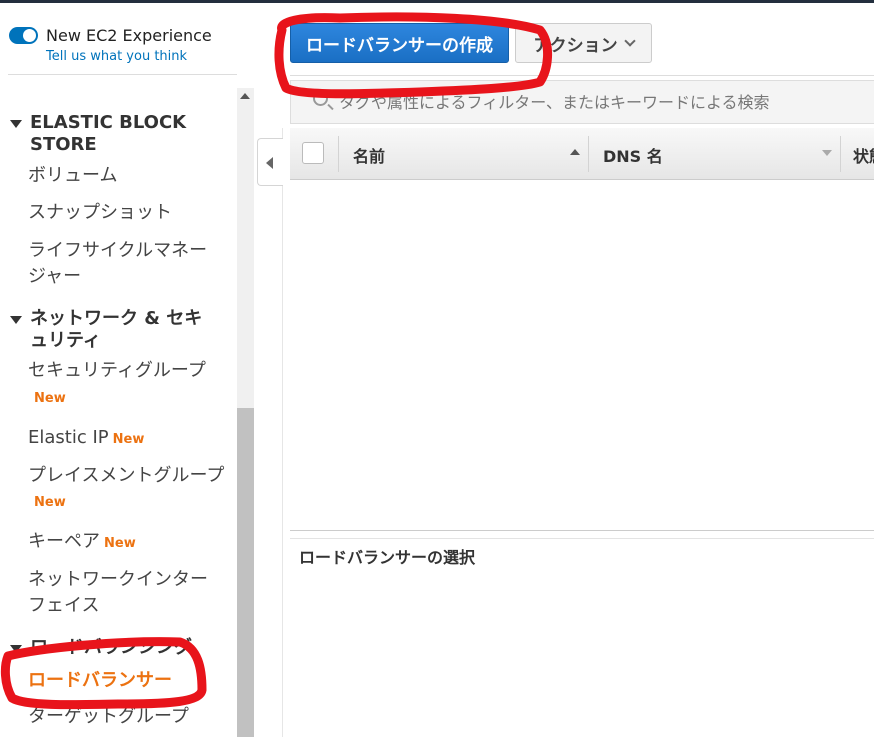  What do you see at coordinates (126, 593) in the screenshot?
I see `sidebar-item-network-interfaces: ネットワークインターフェイス` at bounding box center [126, 593].